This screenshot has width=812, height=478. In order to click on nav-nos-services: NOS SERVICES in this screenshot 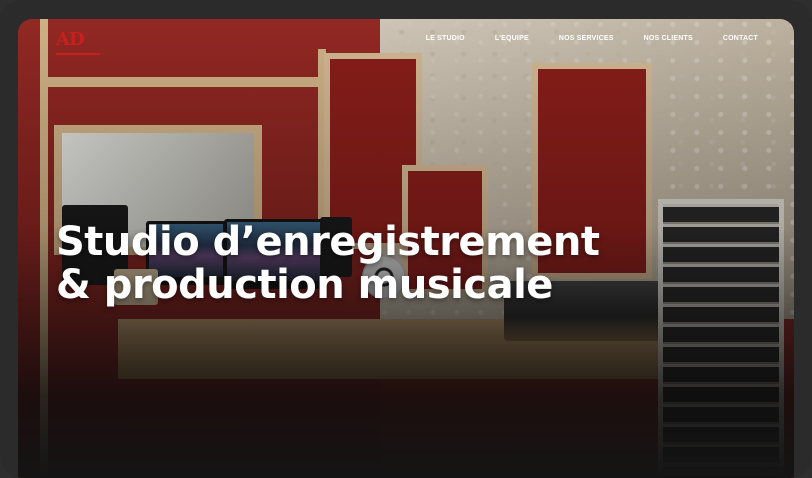, I will do `click(586, 38)`.